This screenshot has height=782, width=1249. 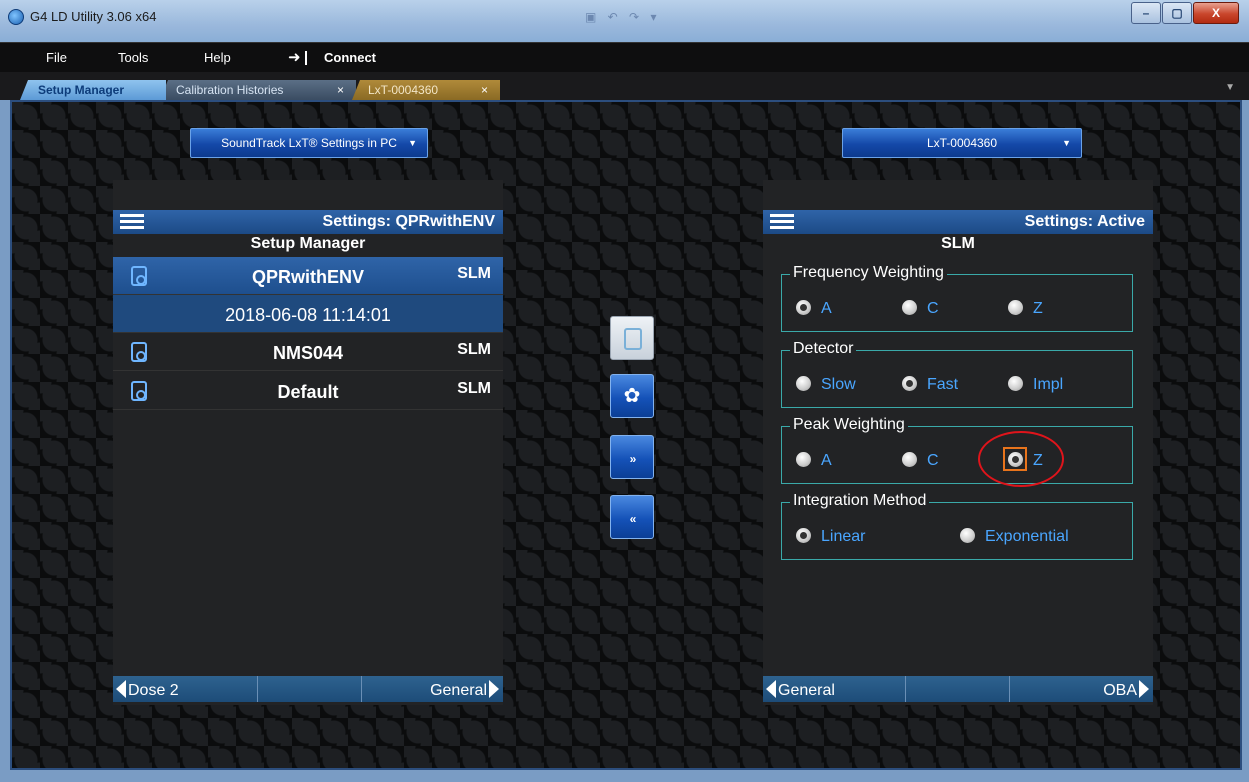 What do you see at coordinates (800, 690) in the screenshot?
I see `prev-page-button: General` at bounding box center [800, 690].